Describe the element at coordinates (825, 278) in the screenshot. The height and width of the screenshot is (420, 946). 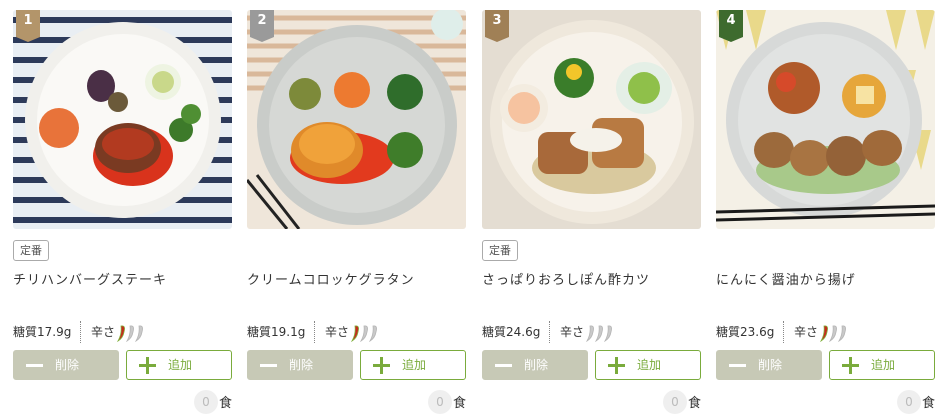
I see `product-name: にんにく醤油から揚げ` at that location.